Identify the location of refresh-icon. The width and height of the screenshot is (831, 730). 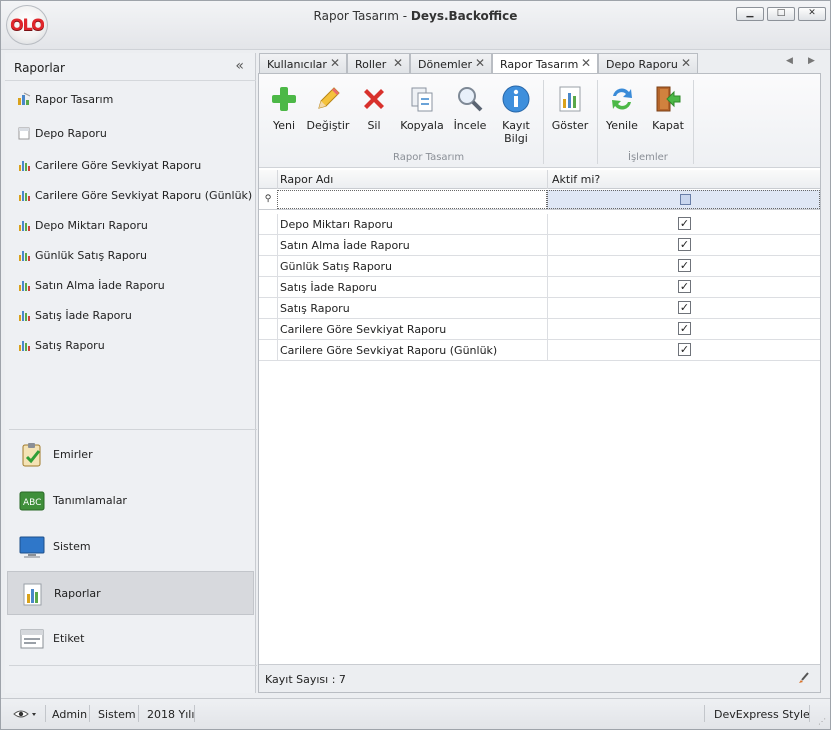
(622, 99).